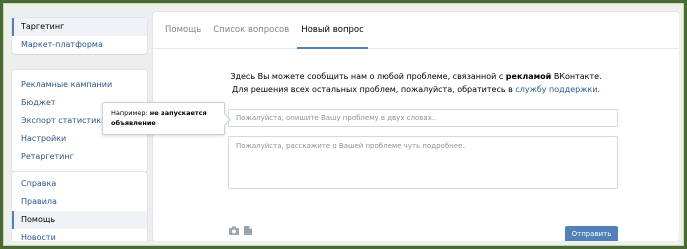  What do you see at coordinates (133, 123) in the screenshot?
I see `tooltip-example-2: объявление` at bounding box center [133, 123].